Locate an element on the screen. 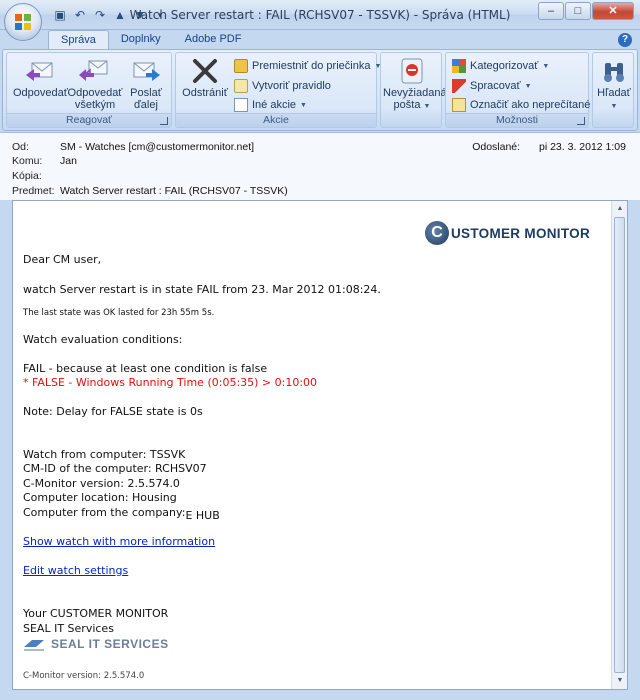  reply-all-button: Odpovedať všetkým is located at coordinates (95, 84).